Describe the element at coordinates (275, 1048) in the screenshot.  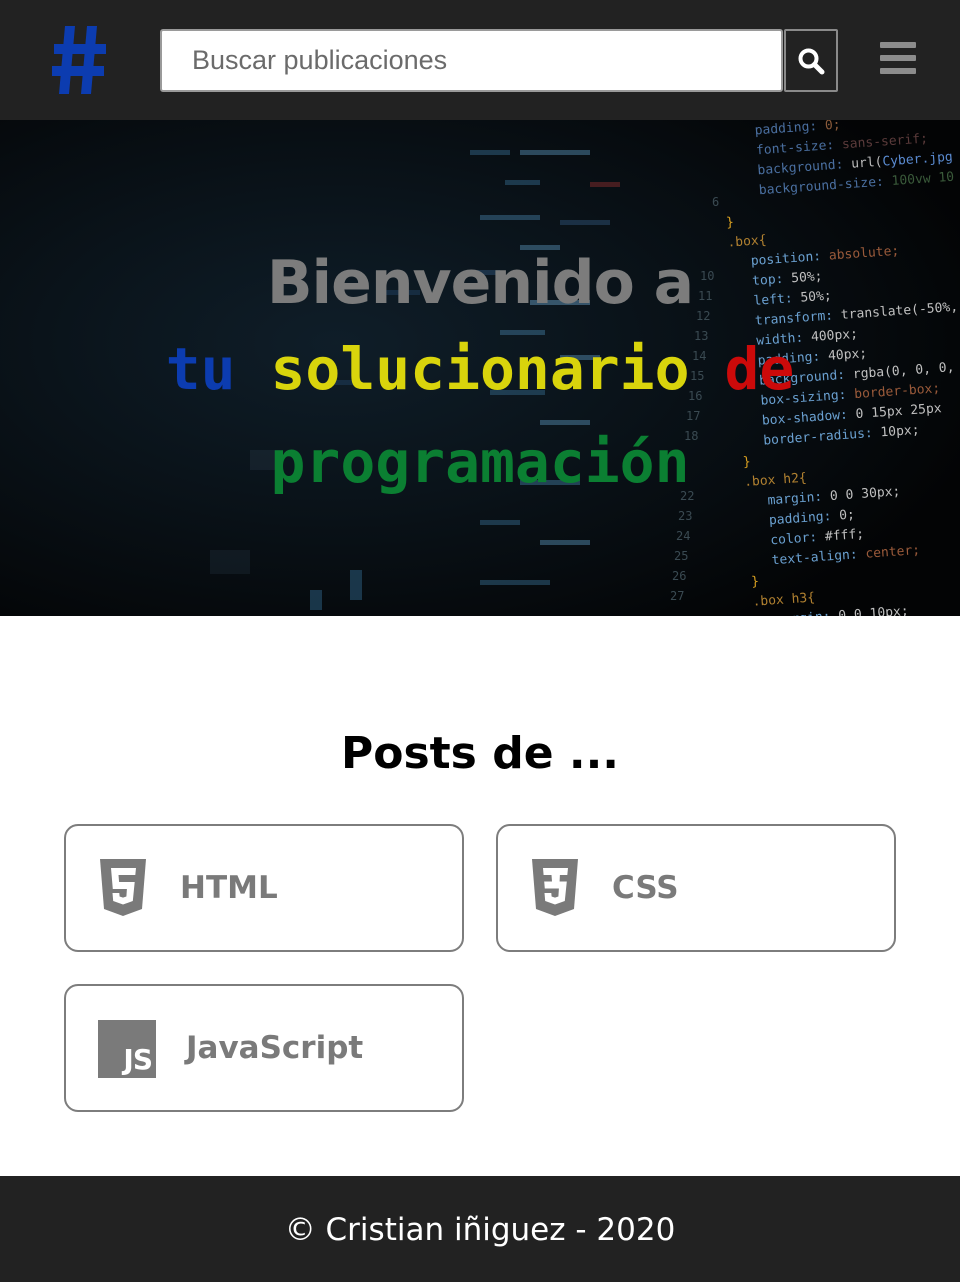
I see `post-card-label: JavaScript` at that location.